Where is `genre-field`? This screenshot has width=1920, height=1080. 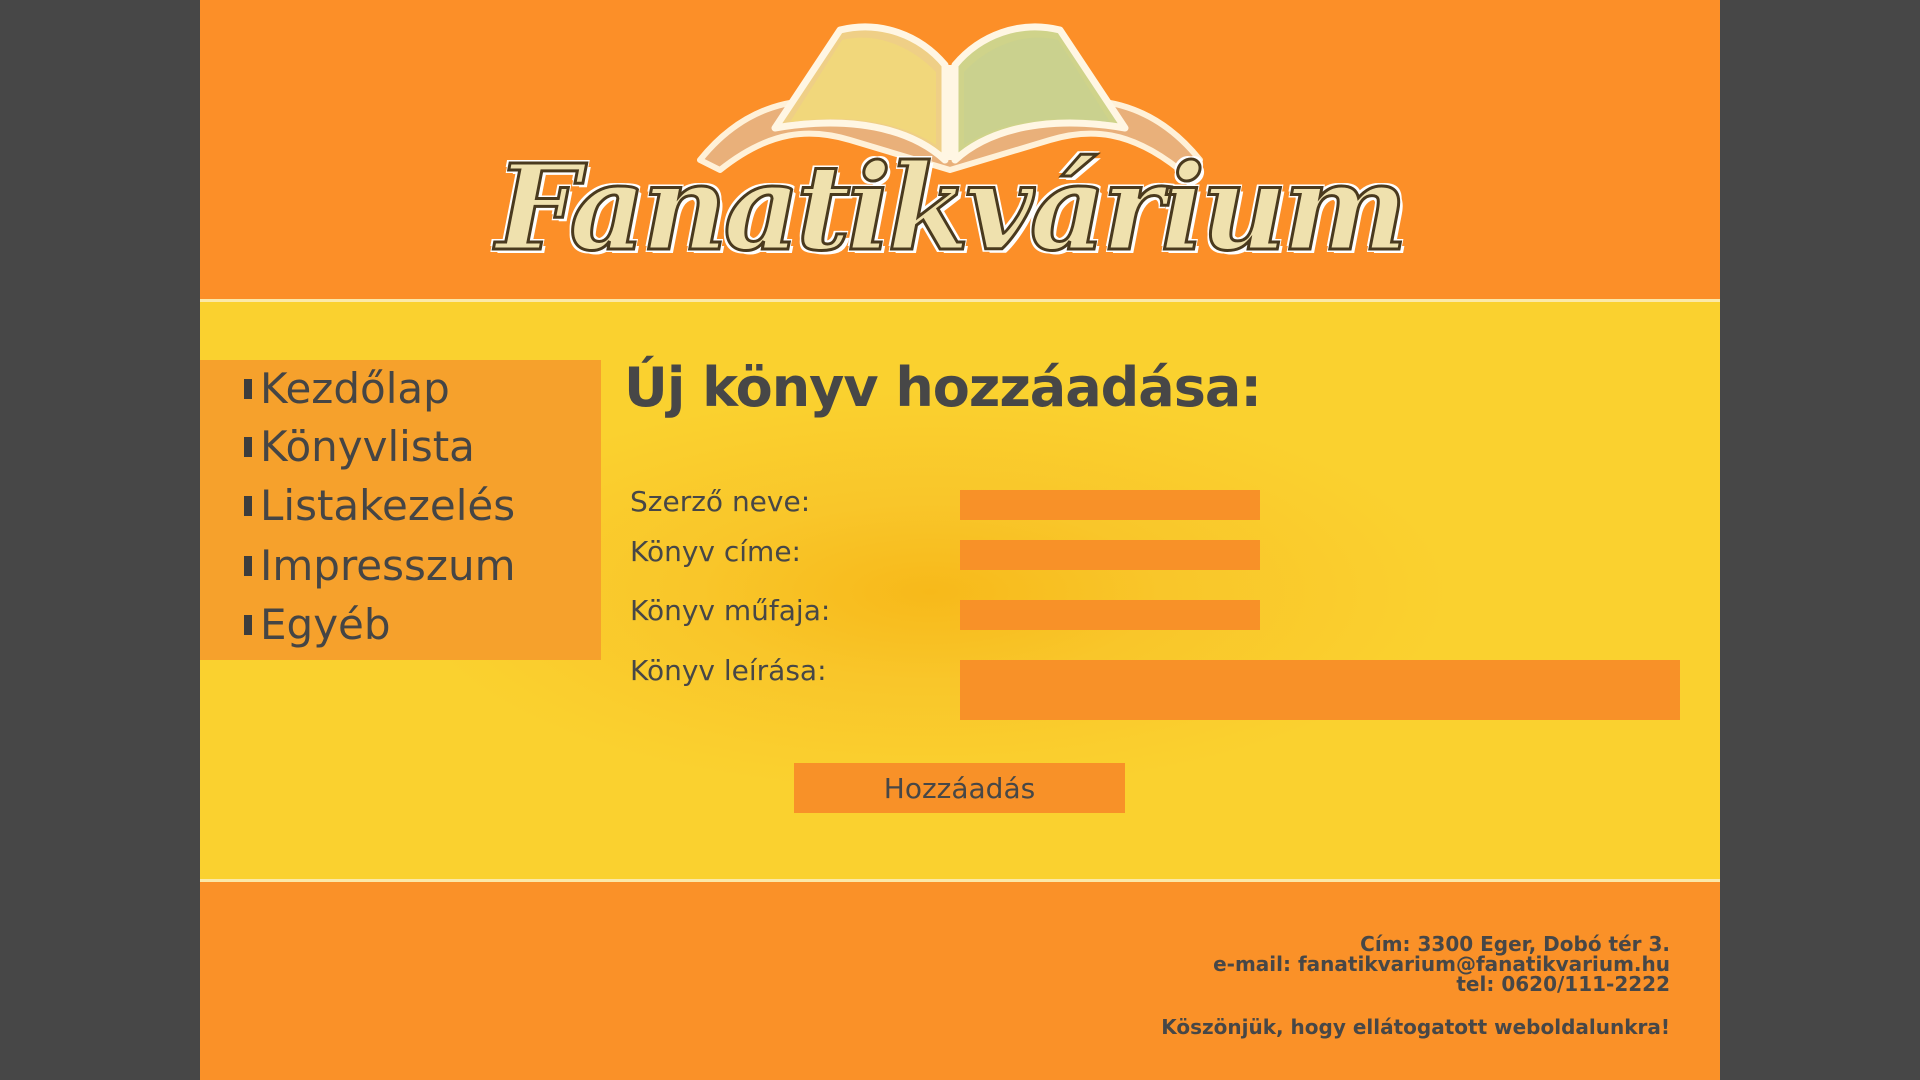
genre-field is located at coordinates (1110, 615).